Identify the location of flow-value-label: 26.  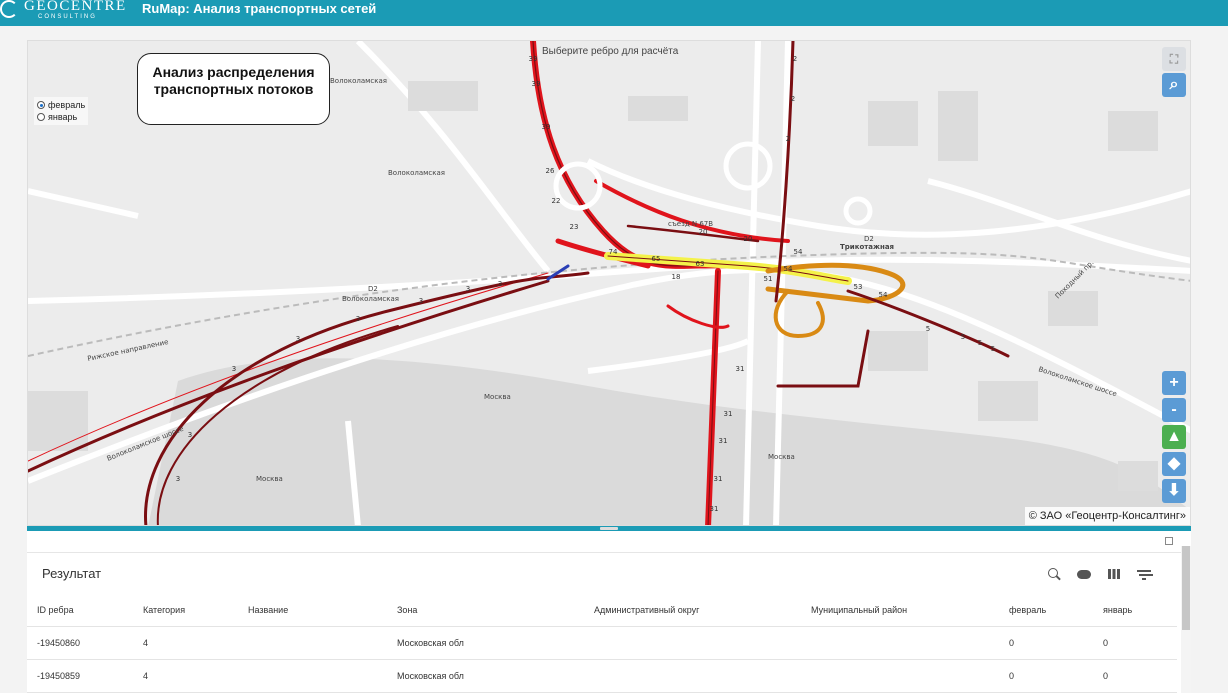
(550, 171).